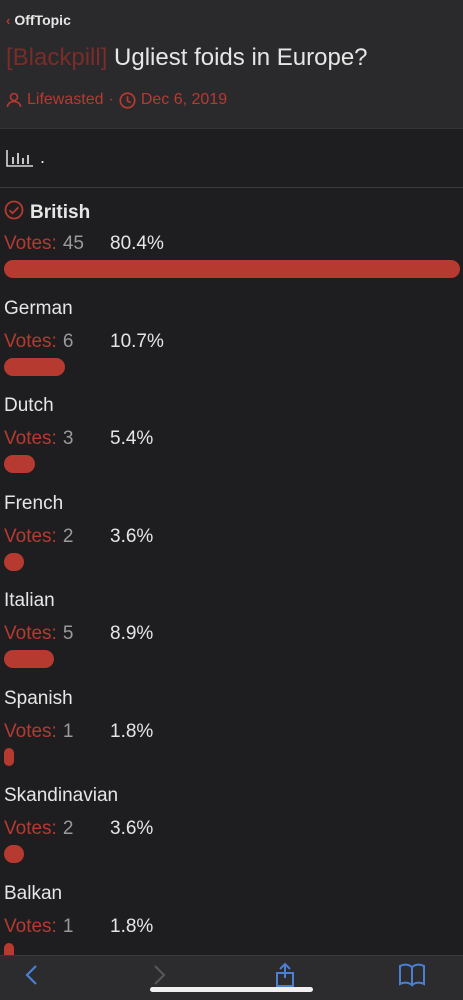  I want to click on poll-option: Skandinavian Votes: 2 3.6%, so click(231, 821).